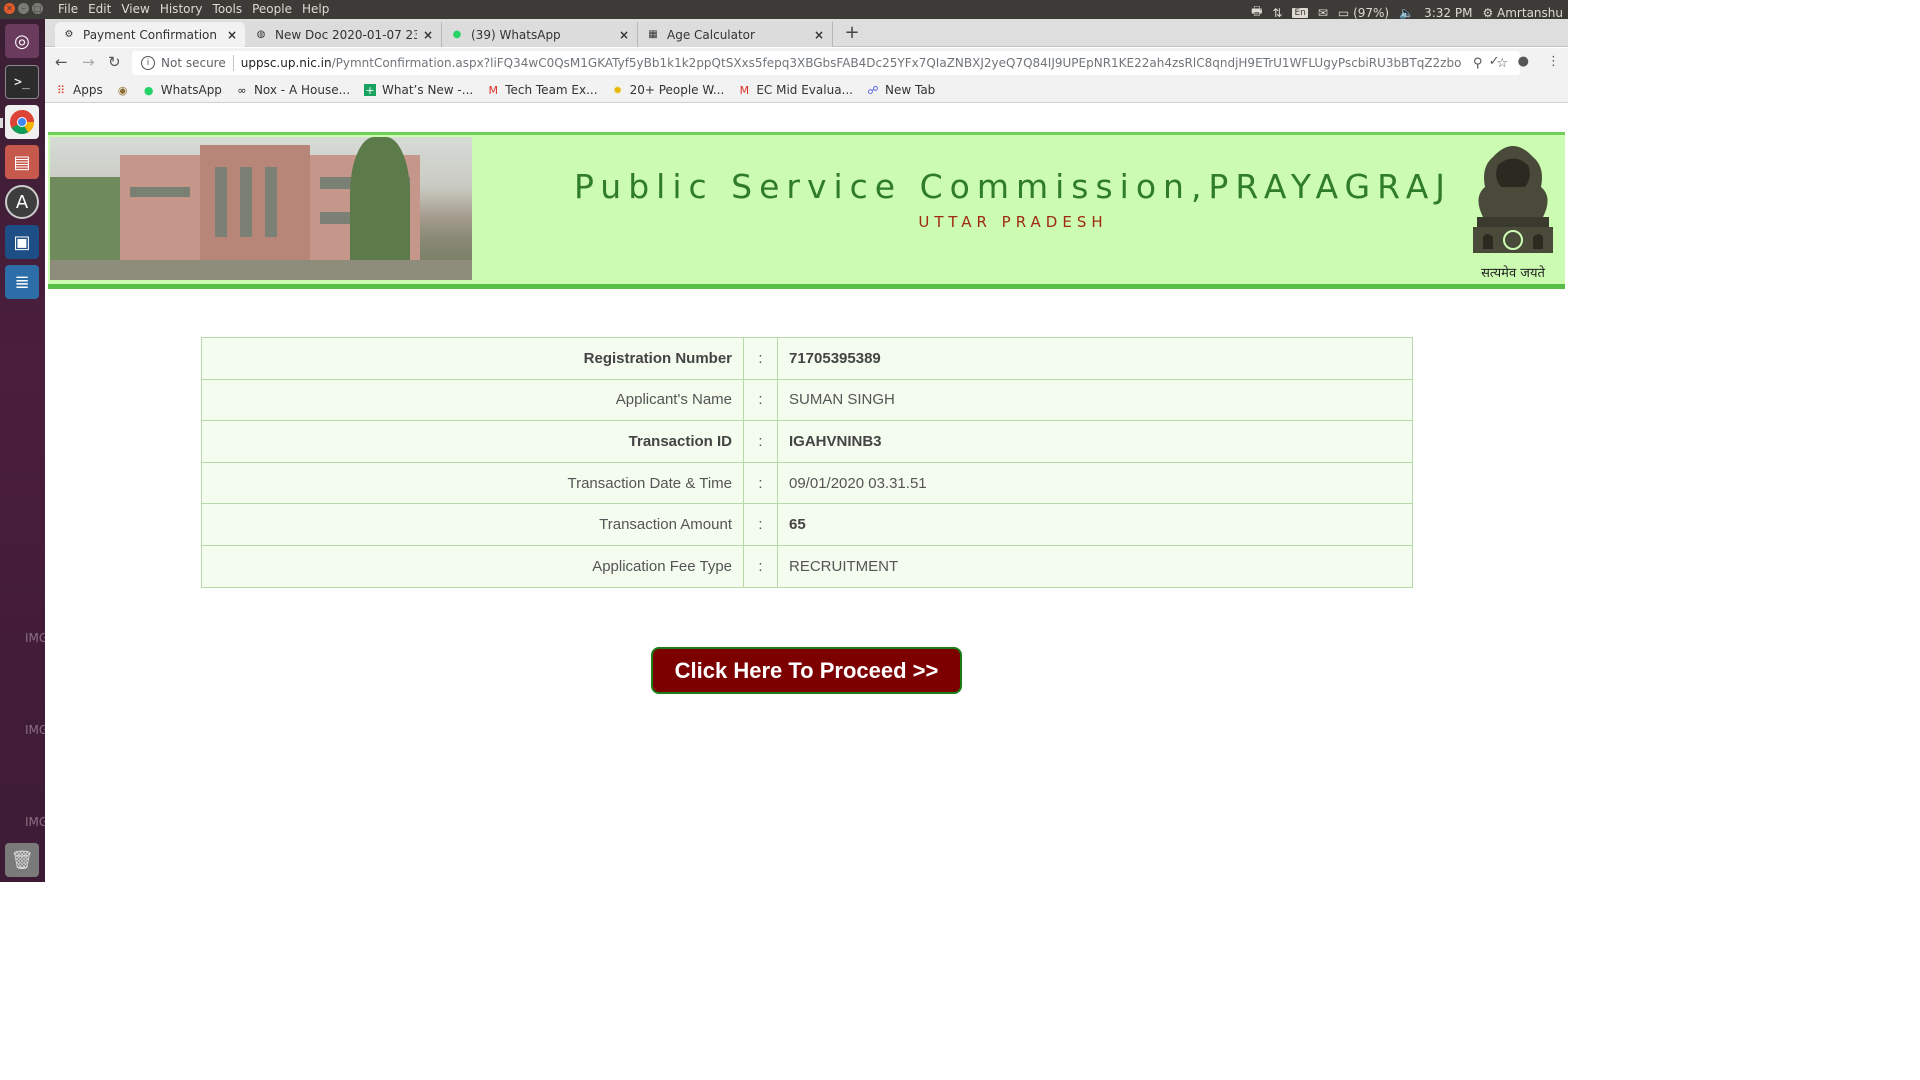  What do you see at coordinates (22, 162) in the screenshot?
I see `files-icon: ▤` at bounding box center [22, 162].